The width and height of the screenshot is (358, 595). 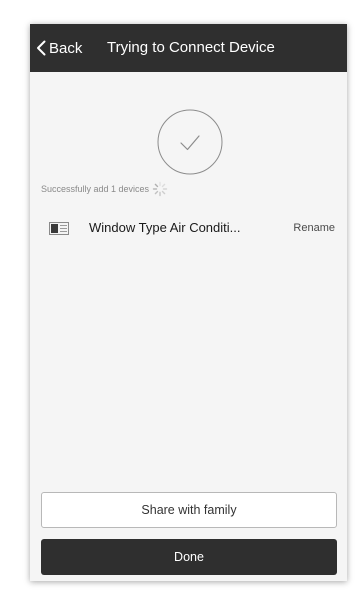 I want to click on back-button: Back, so click(x=59, y=48).